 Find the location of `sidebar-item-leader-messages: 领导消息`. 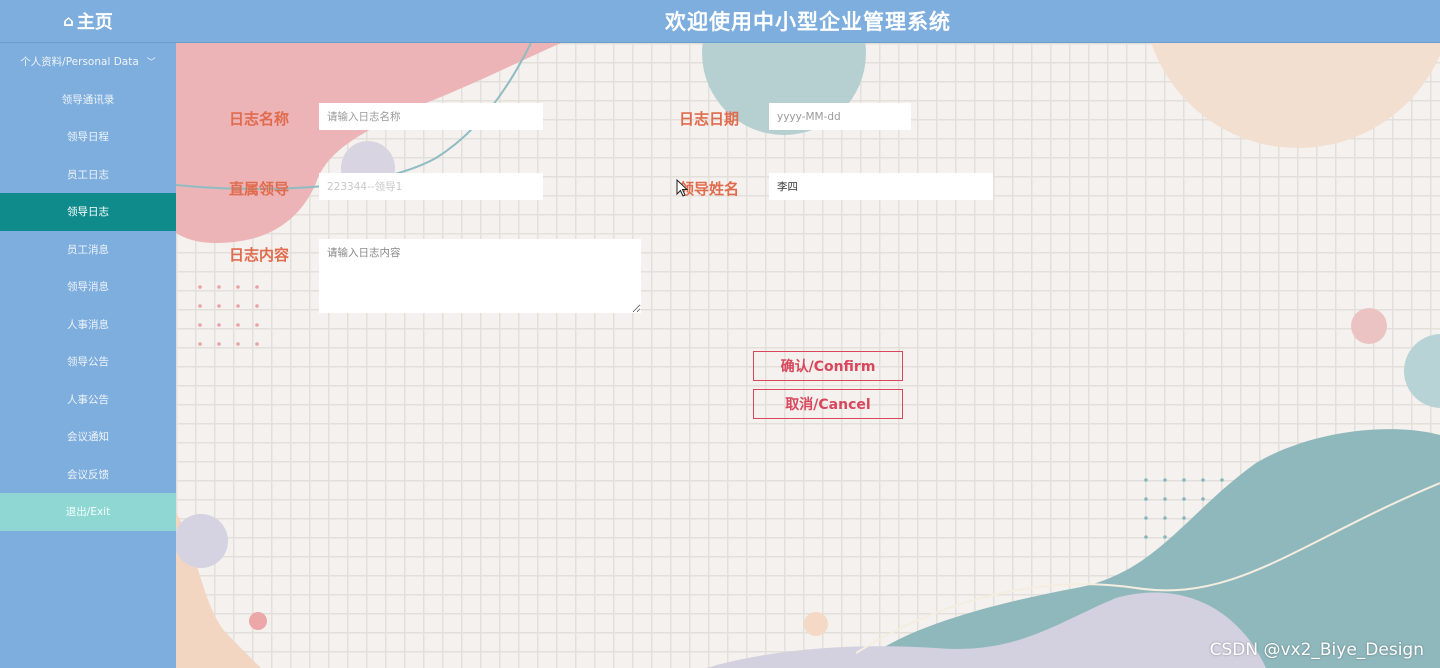

sidebar-item-leader-messages: 领导消息 is located at coordinates (88, 287).